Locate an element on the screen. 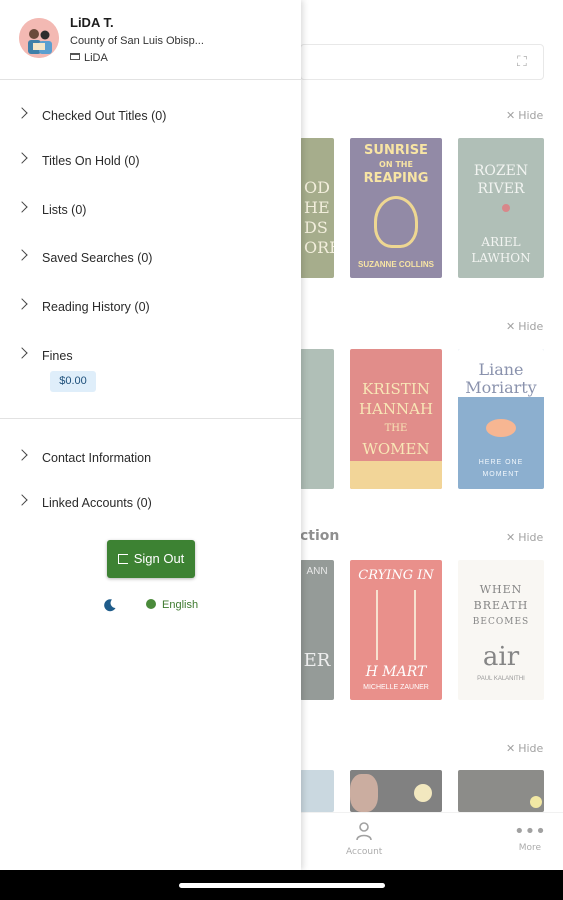 Image resolution: width=563 pixels, height=900 pixels. menu-lists: Lists (0) is located at coordinates (150, 211).